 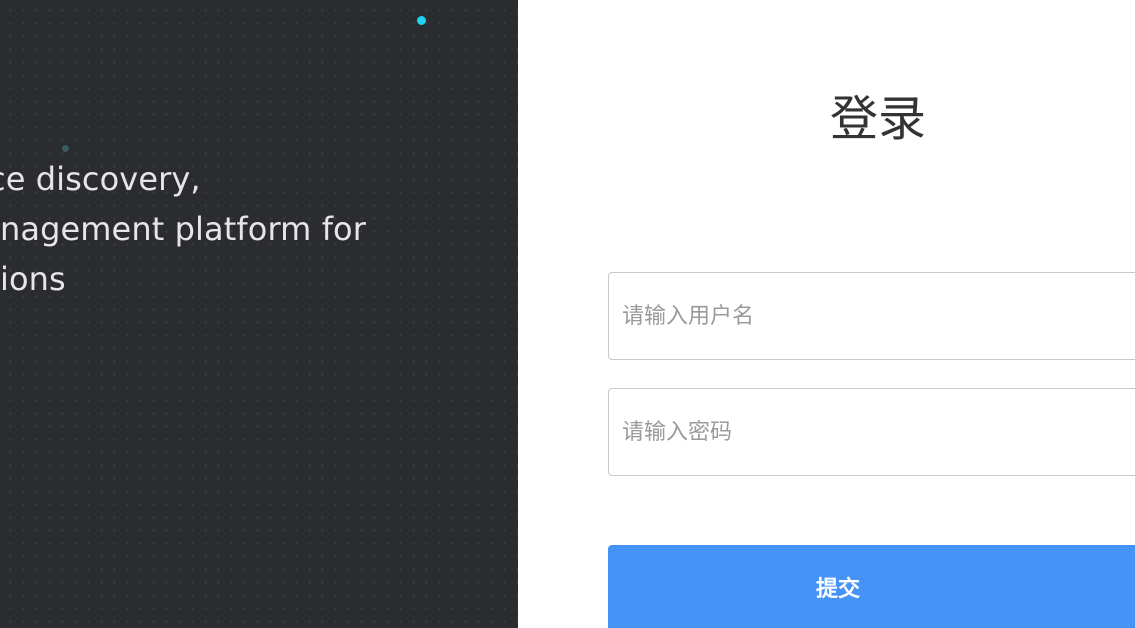 What do you see at coordinates (421, 20) in the screenshot?
I see `accent-dot` at bounding box center [421, 20].